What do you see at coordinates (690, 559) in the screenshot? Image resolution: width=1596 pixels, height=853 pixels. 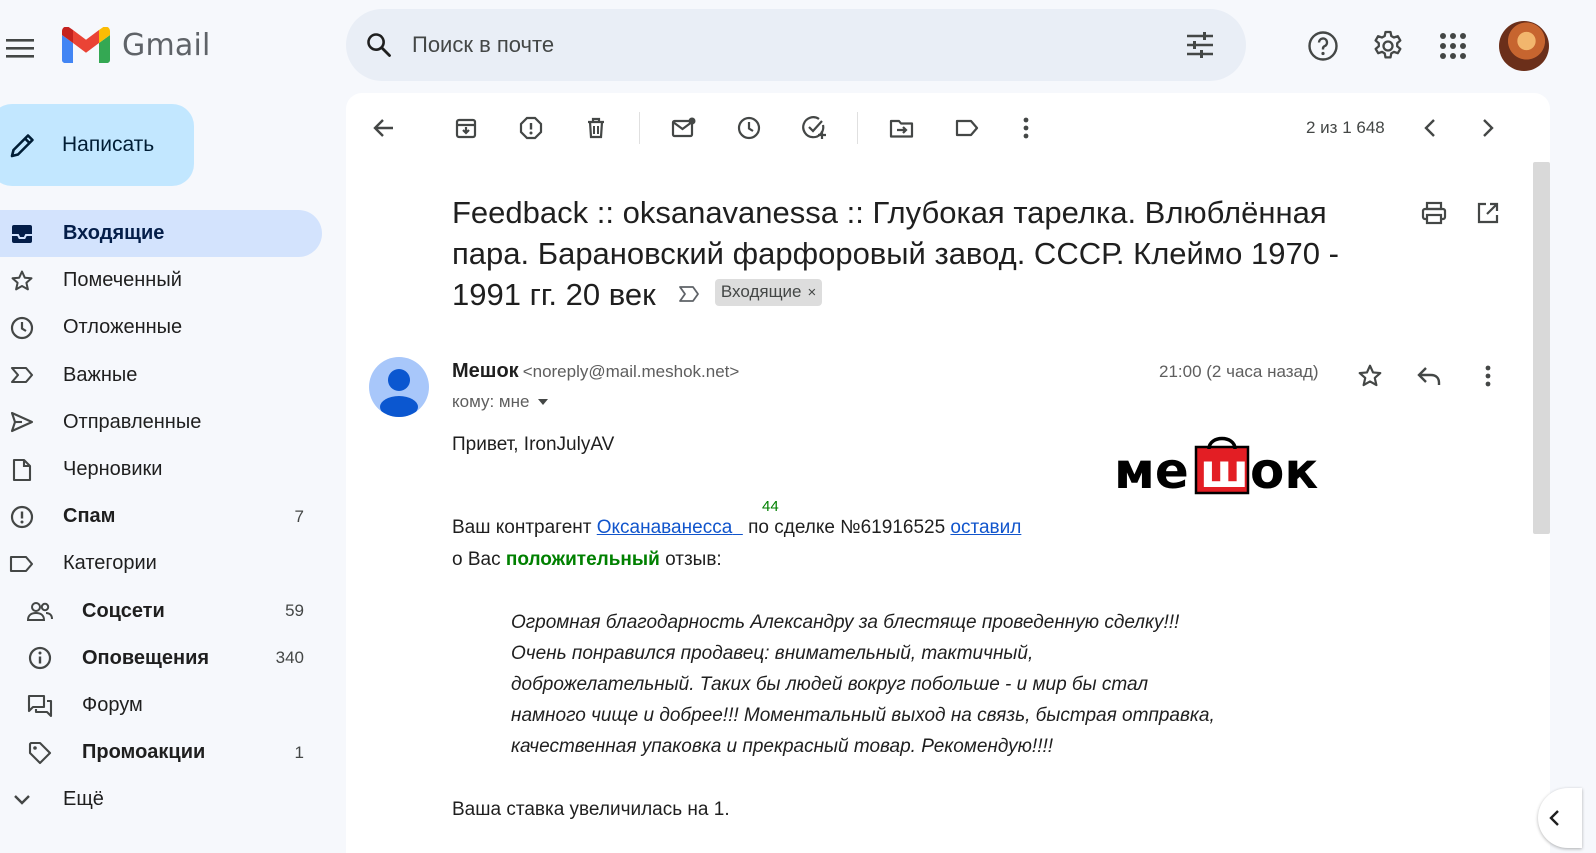 I see `line2-suffix: отзыв:` at bounding box center [690, 559].